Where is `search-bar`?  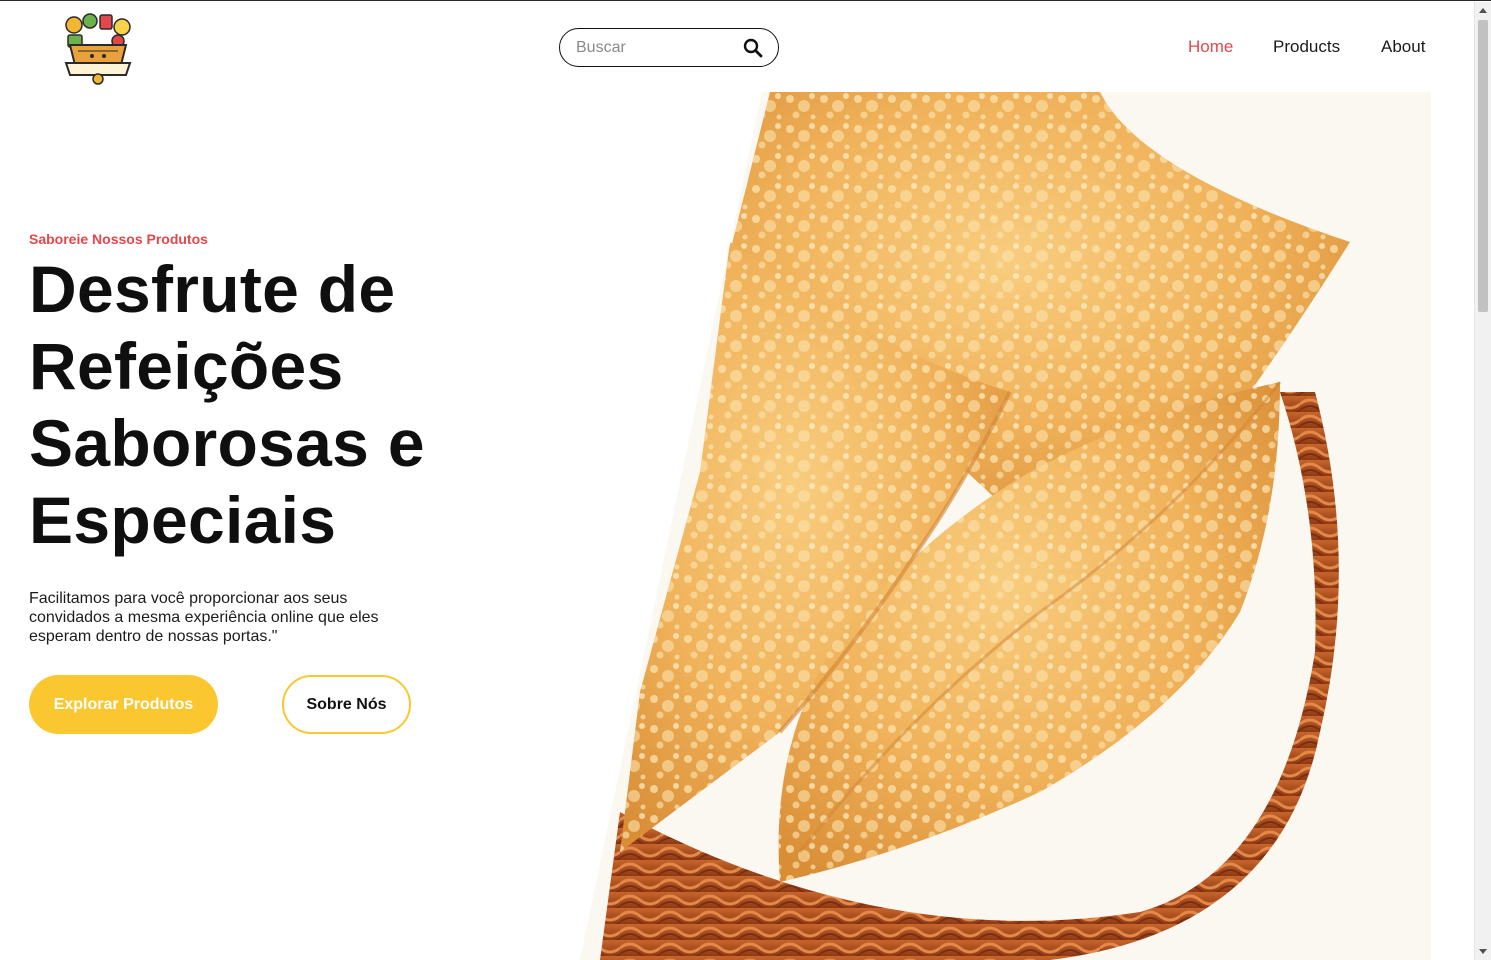
search-bar is located at coordinates (669, 47).